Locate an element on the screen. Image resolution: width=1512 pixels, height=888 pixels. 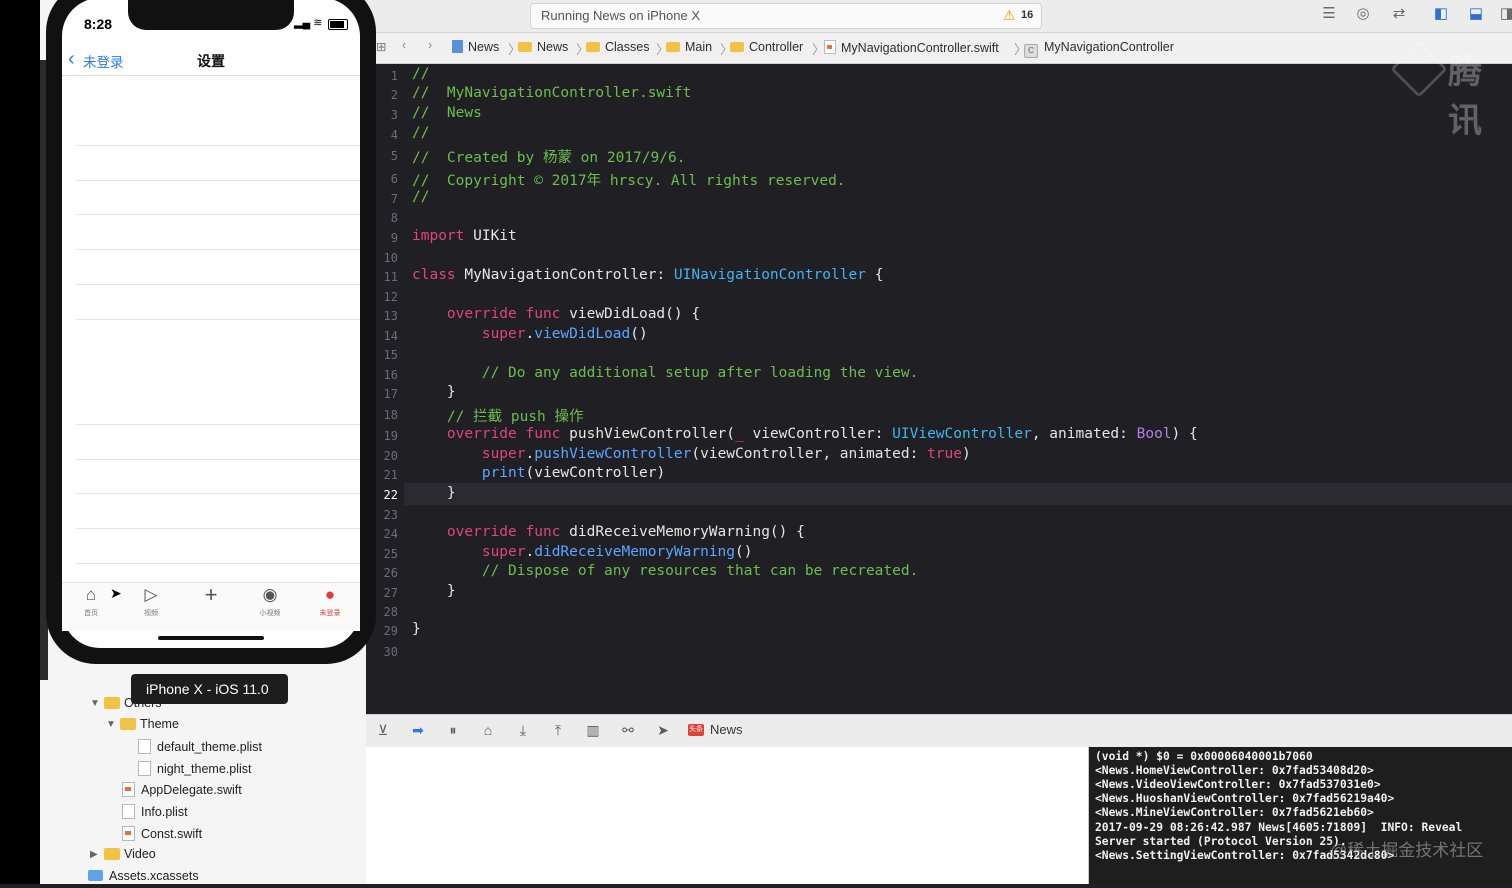
house-icon: ⌂ is located at coordinates (91, 594).